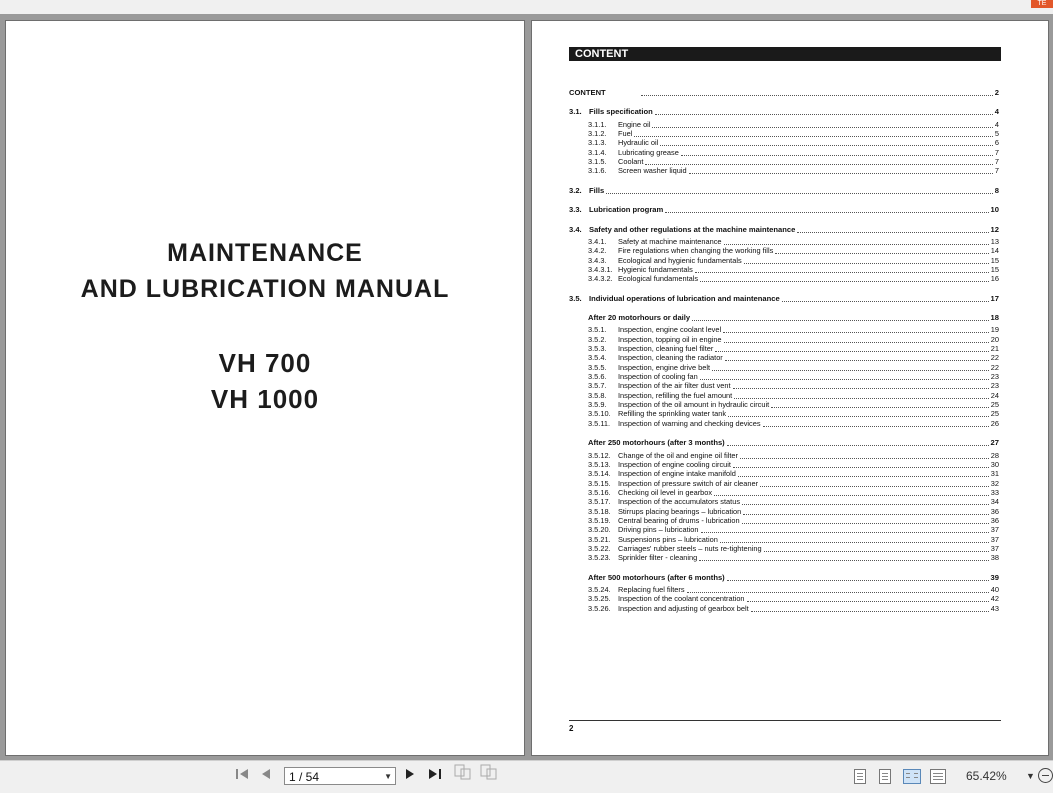 This screenshot has width=1053, height=793. Describe the element at coordinates (597, 171) in the screenshot. I see `toc-entry-number: 3.1.6.` at that location.